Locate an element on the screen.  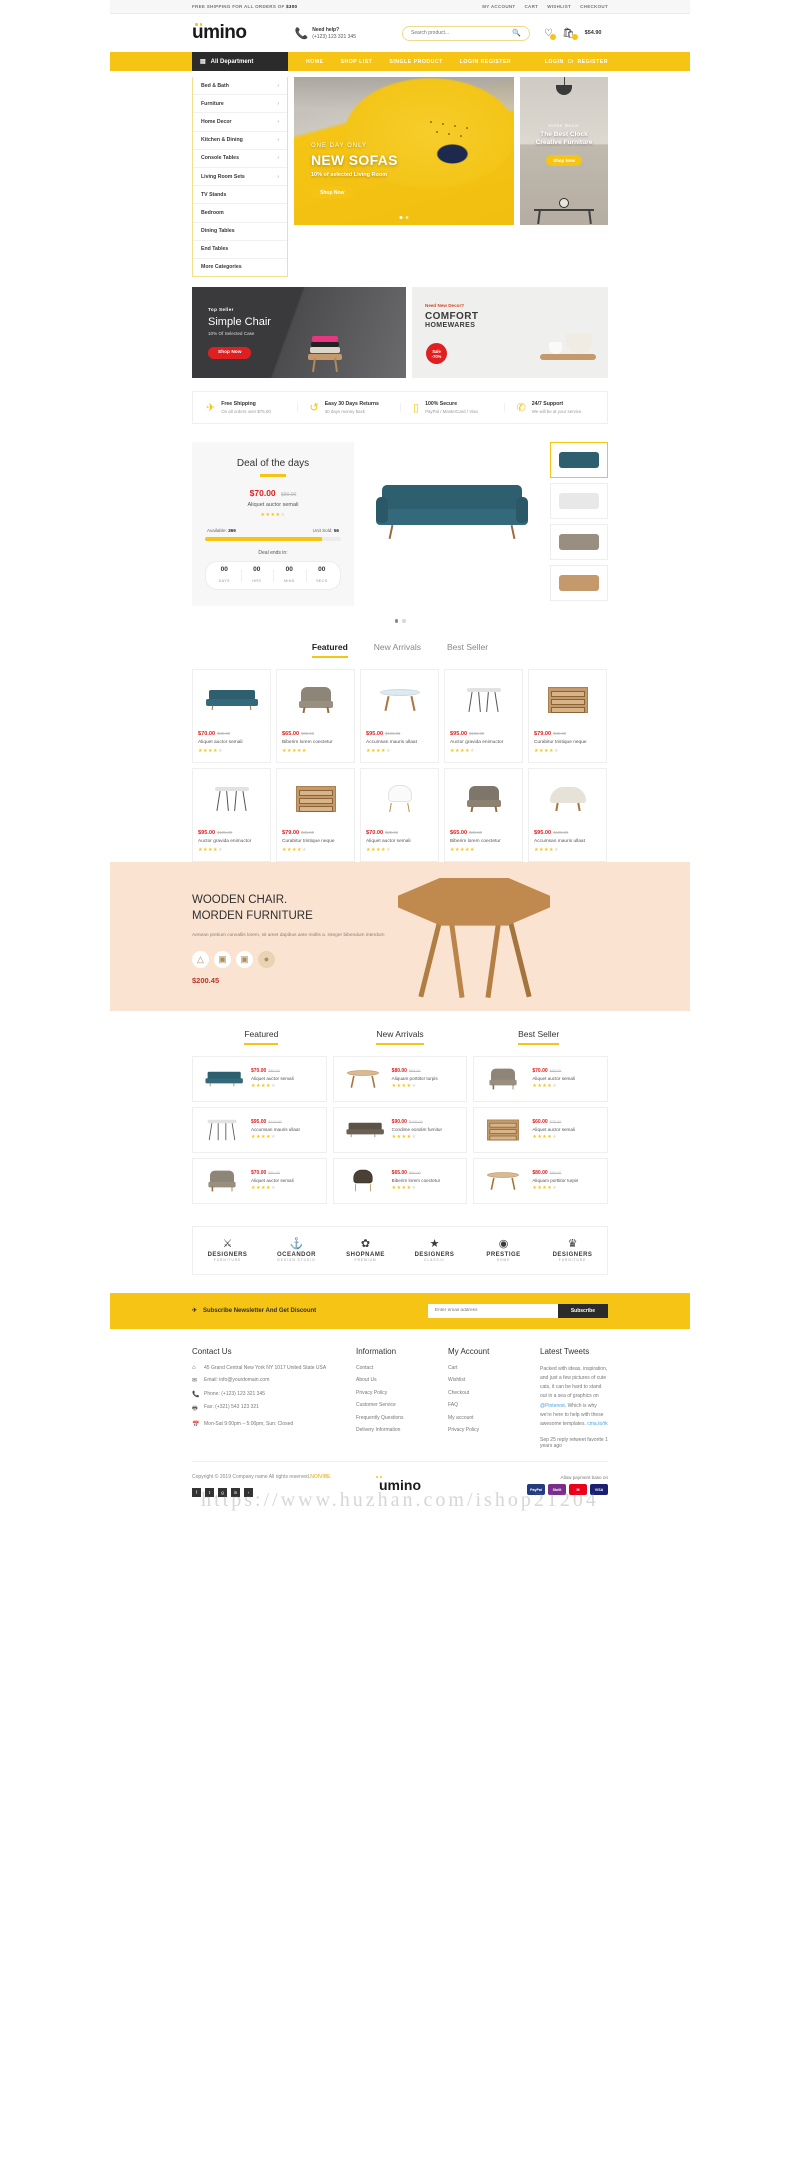
search-icon: 🔍 is located at coordinates (516, 33).